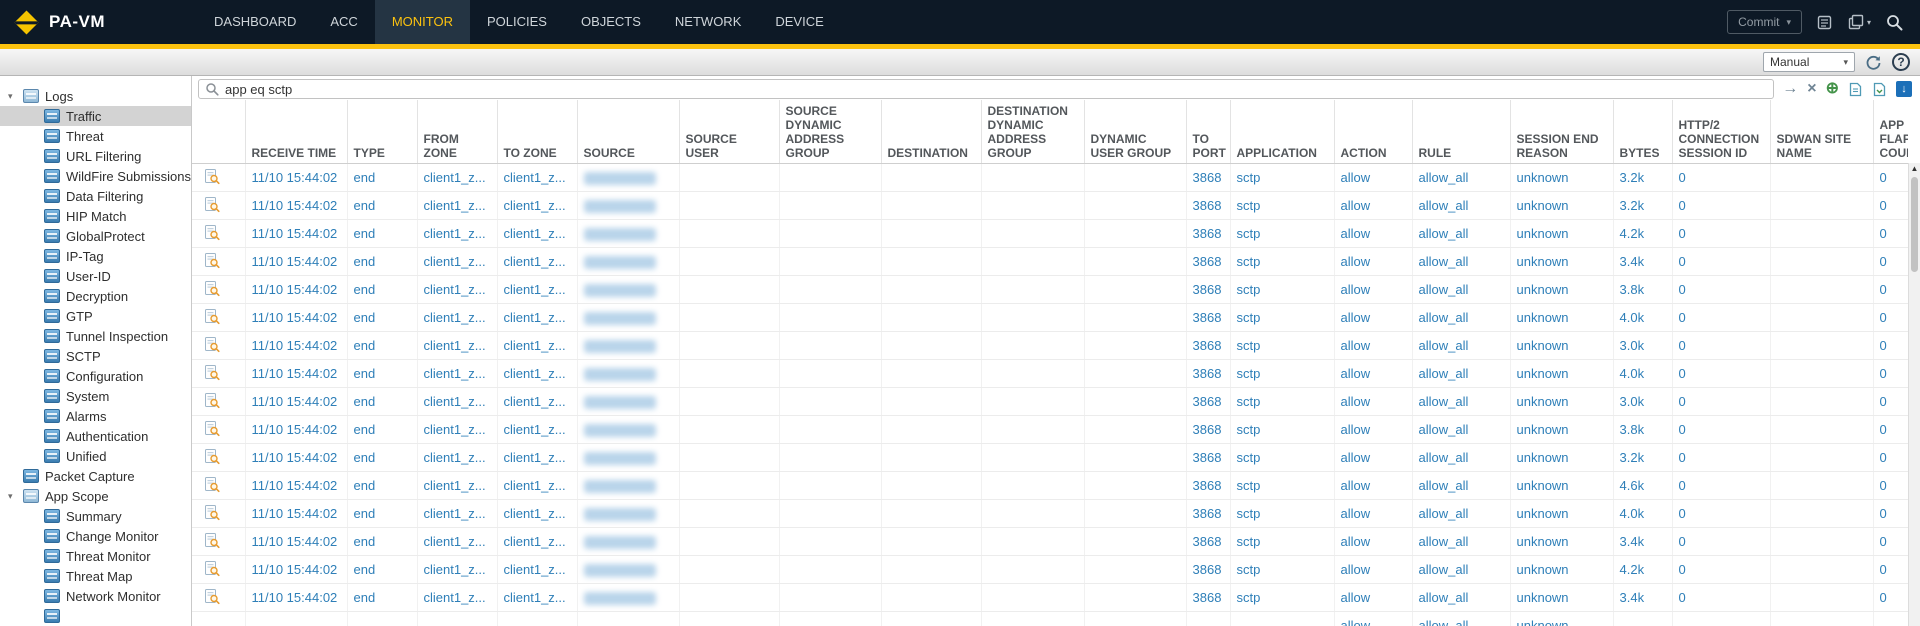 This screenshot has height=626, width=1920. What do you see at coordinates (95, 436) in the screenshot?
I see `sidebar-item-authentication: Authentication` at bounding box center [95, 436].